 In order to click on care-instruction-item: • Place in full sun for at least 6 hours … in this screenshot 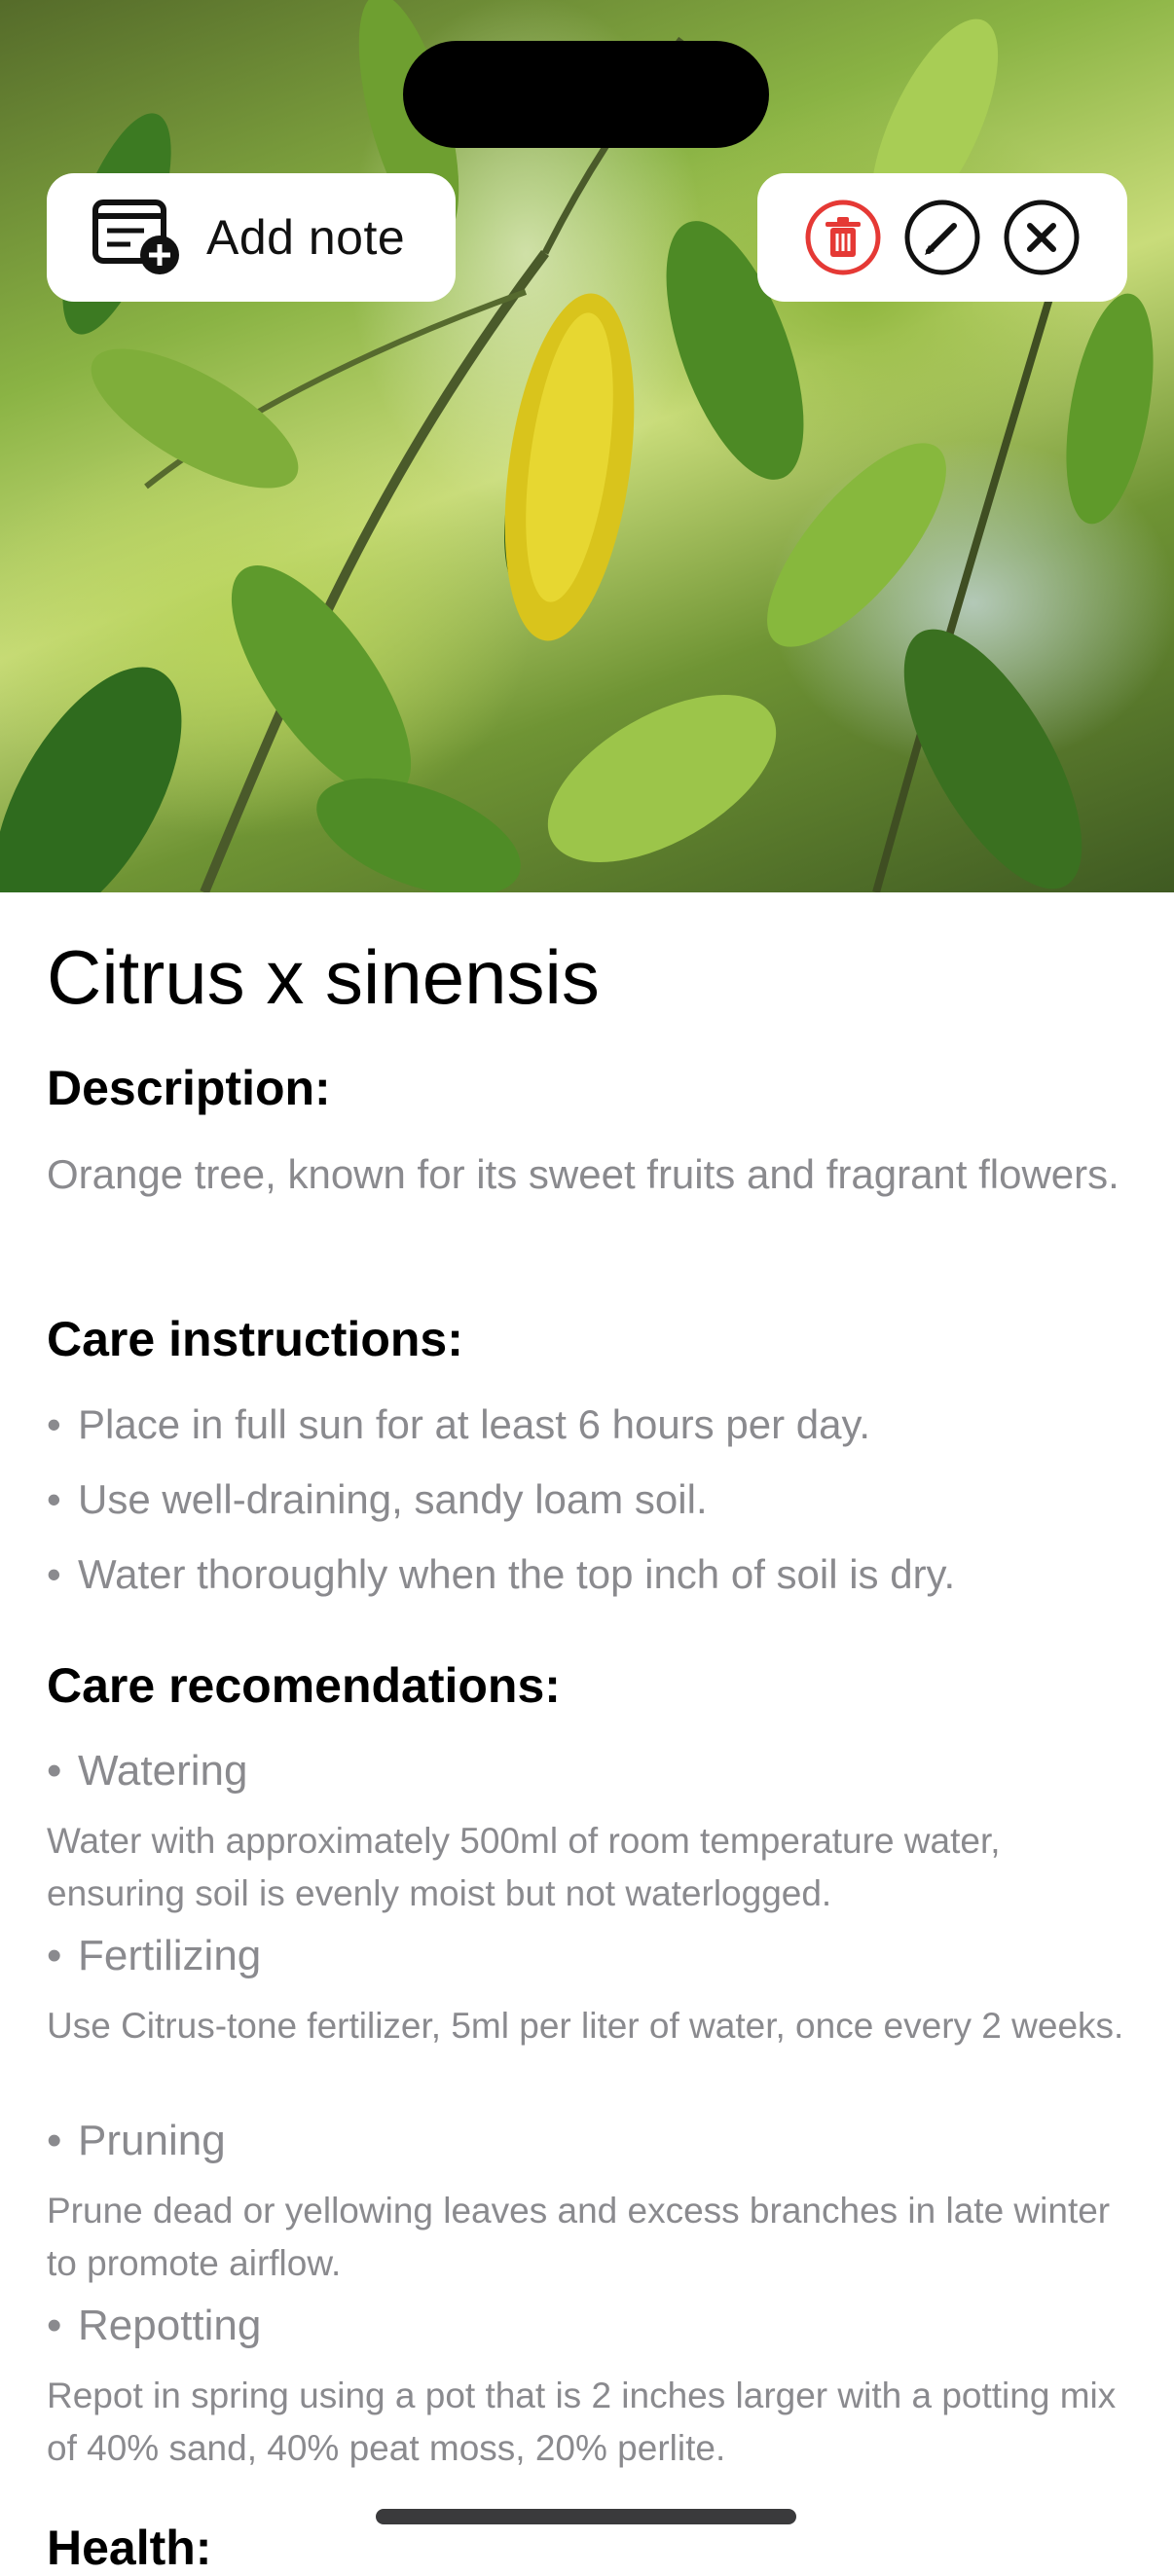, I will do `click(458, 1424)`.